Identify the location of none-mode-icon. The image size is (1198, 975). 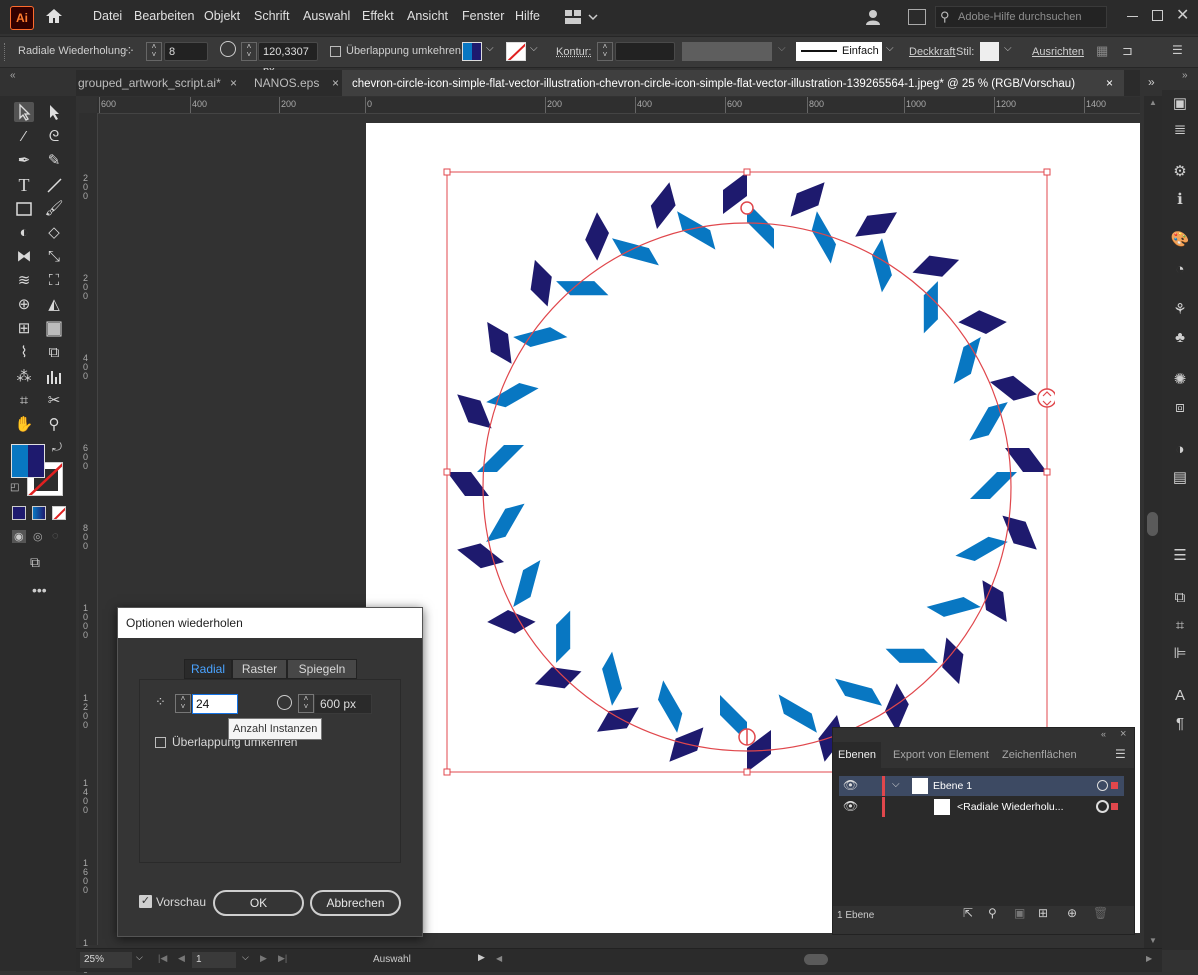
(59, 513).